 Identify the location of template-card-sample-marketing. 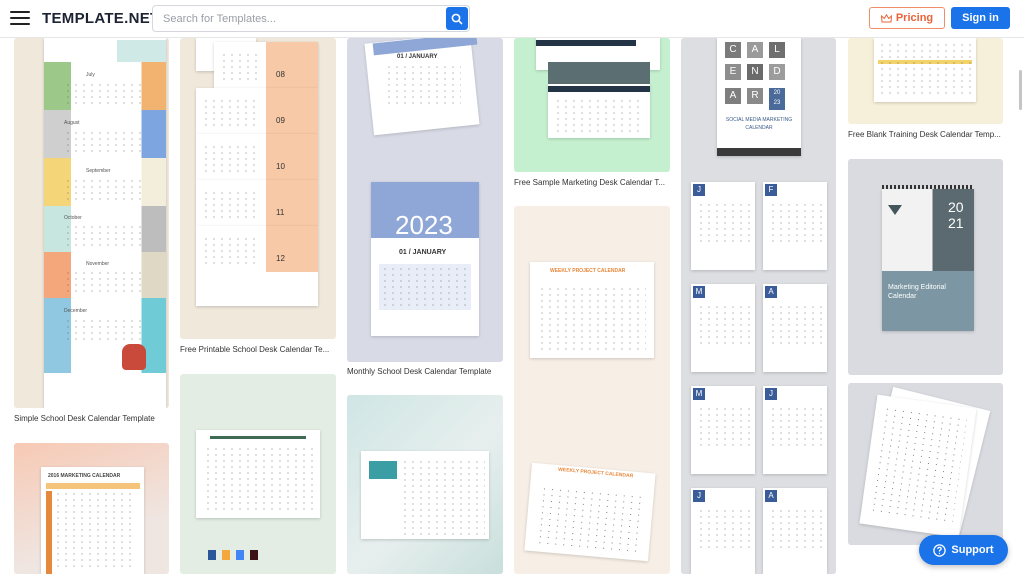
(592, 105).